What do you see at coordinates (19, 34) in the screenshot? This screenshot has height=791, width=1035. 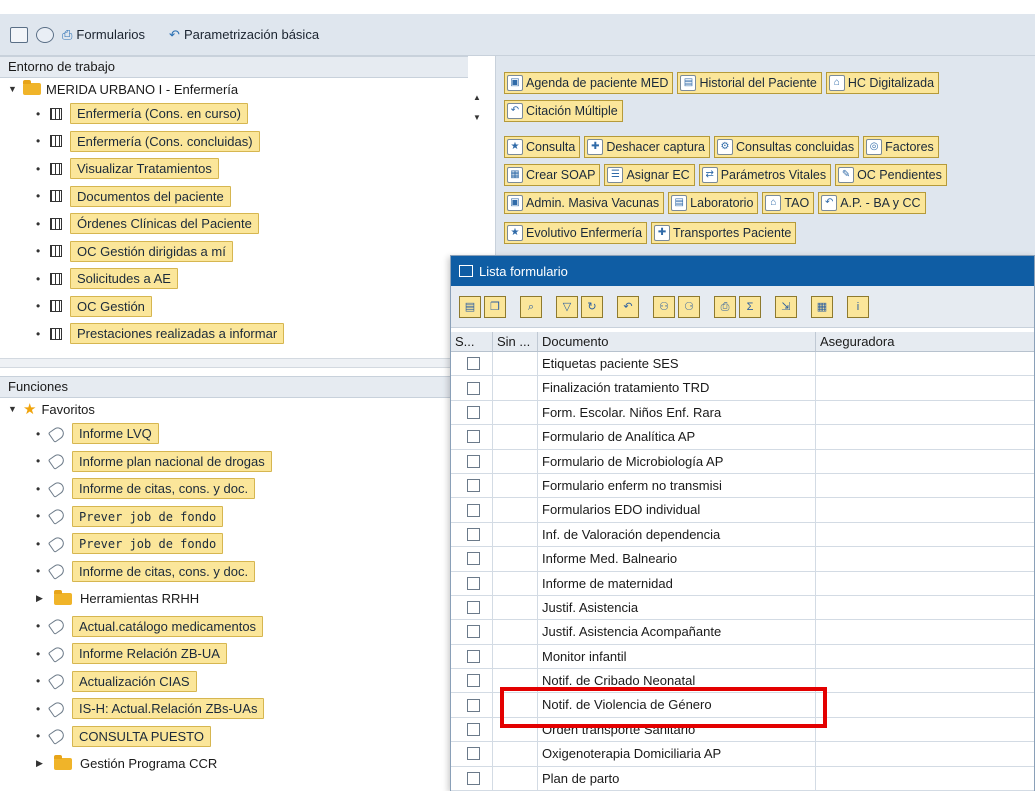 I see `layout-icon` at bounding box center [19, 34].